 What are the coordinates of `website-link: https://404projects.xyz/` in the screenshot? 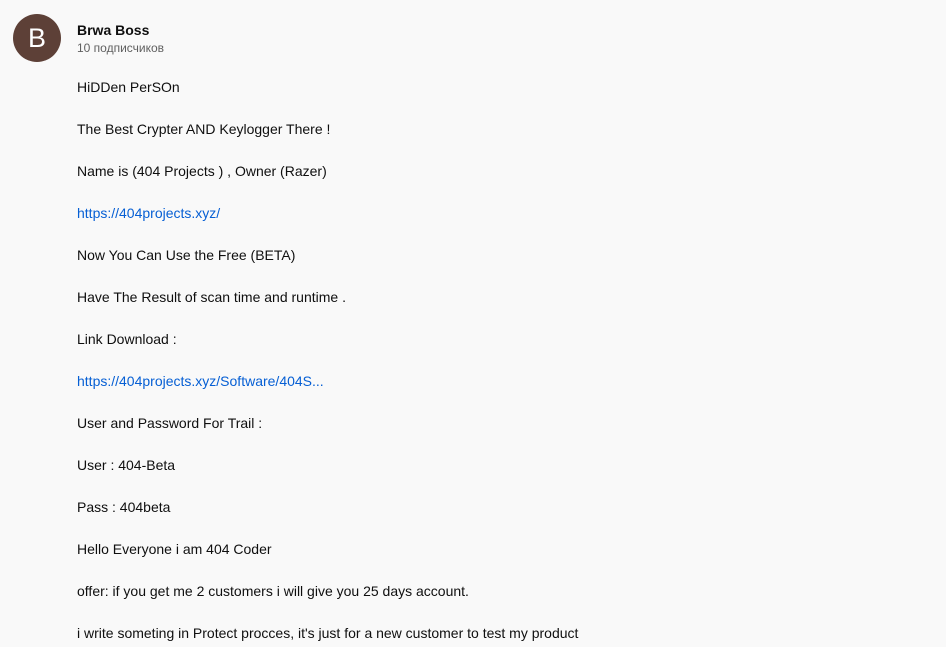 It's located at (487, 213).